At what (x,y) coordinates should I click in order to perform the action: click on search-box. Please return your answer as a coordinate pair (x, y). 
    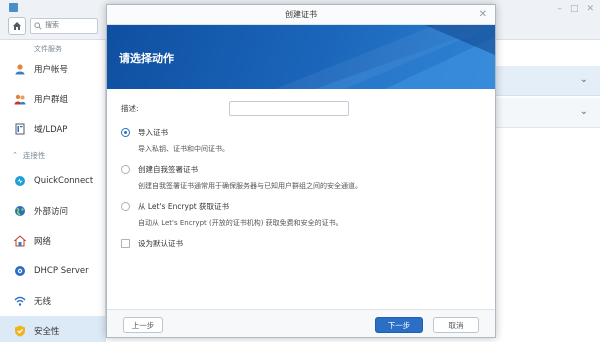
    Looking at the image, I should click on (65, 26).